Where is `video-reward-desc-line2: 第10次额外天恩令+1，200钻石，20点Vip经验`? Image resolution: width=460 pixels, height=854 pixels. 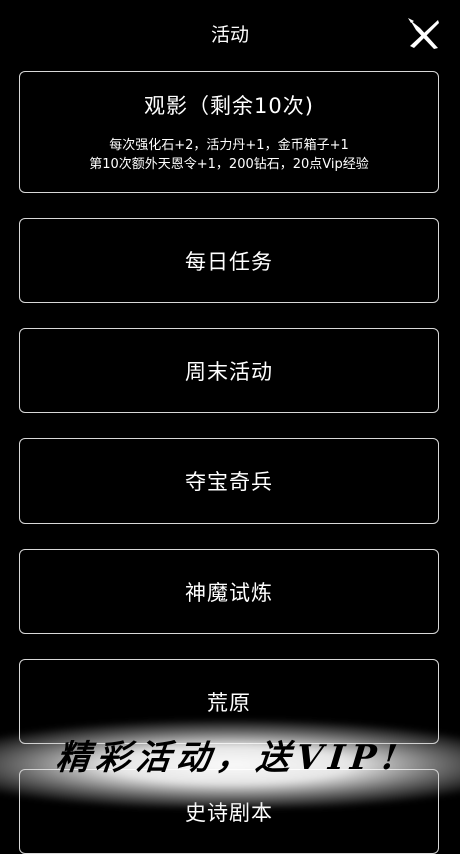 video-reward-desc-line2: 第10次额外天恩令+1，200钻石，20点Vip经验 is located at coordinates (229, 164).